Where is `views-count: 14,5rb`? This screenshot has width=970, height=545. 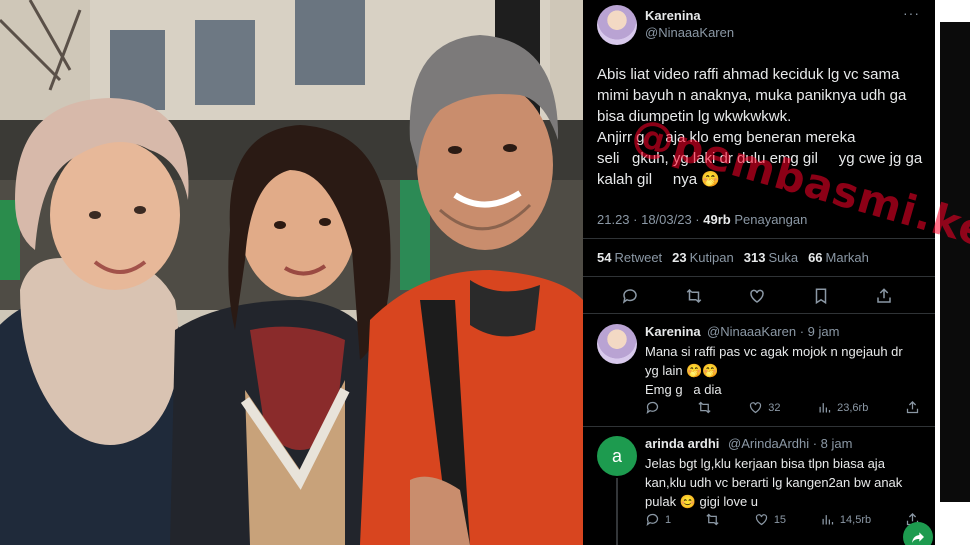
views-count: 14,5rb is located at coordinates (855, 519).